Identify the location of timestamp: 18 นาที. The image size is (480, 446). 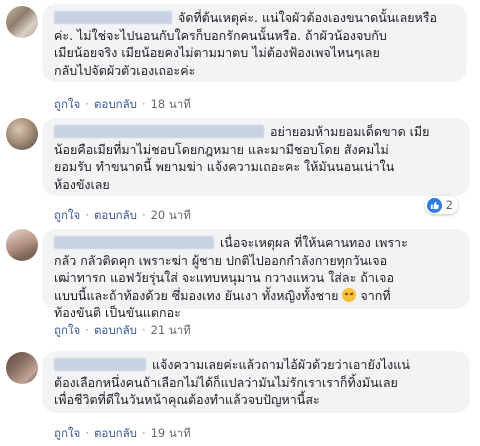
(171, 104).